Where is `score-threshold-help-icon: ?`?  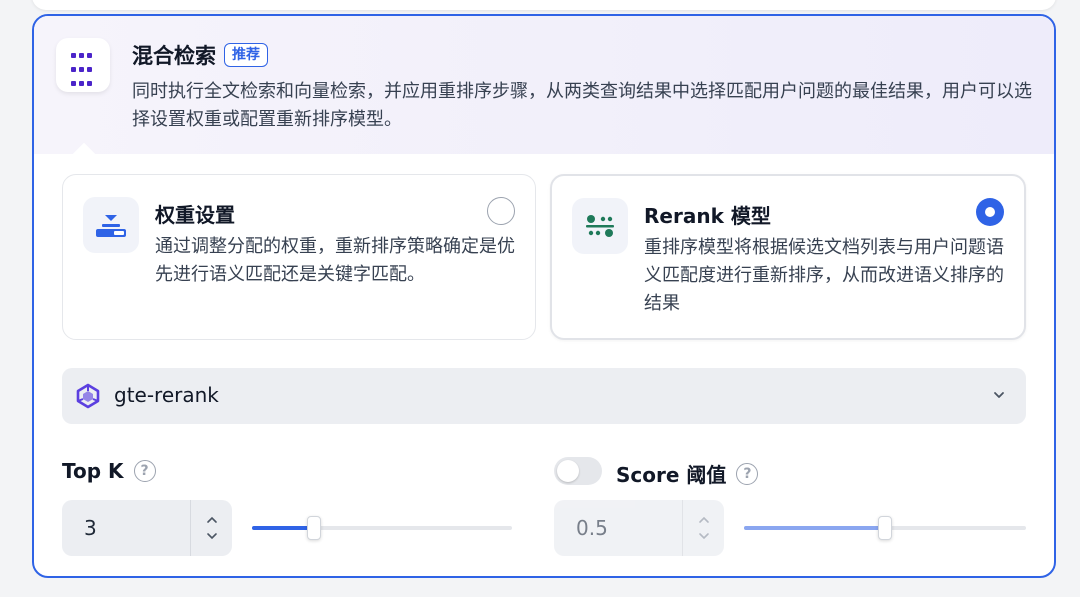 score-threshold-help-icon: ? is located at coordinates (747, 473).